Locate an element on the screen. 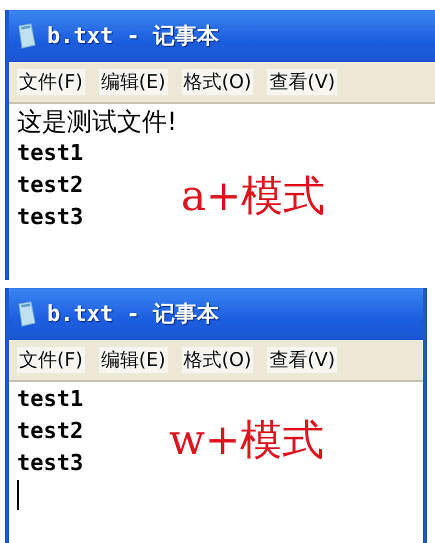 The width and height of the screenshot is (435, 543). annotation-label: a+模式 is located at coordinates (253, 196).